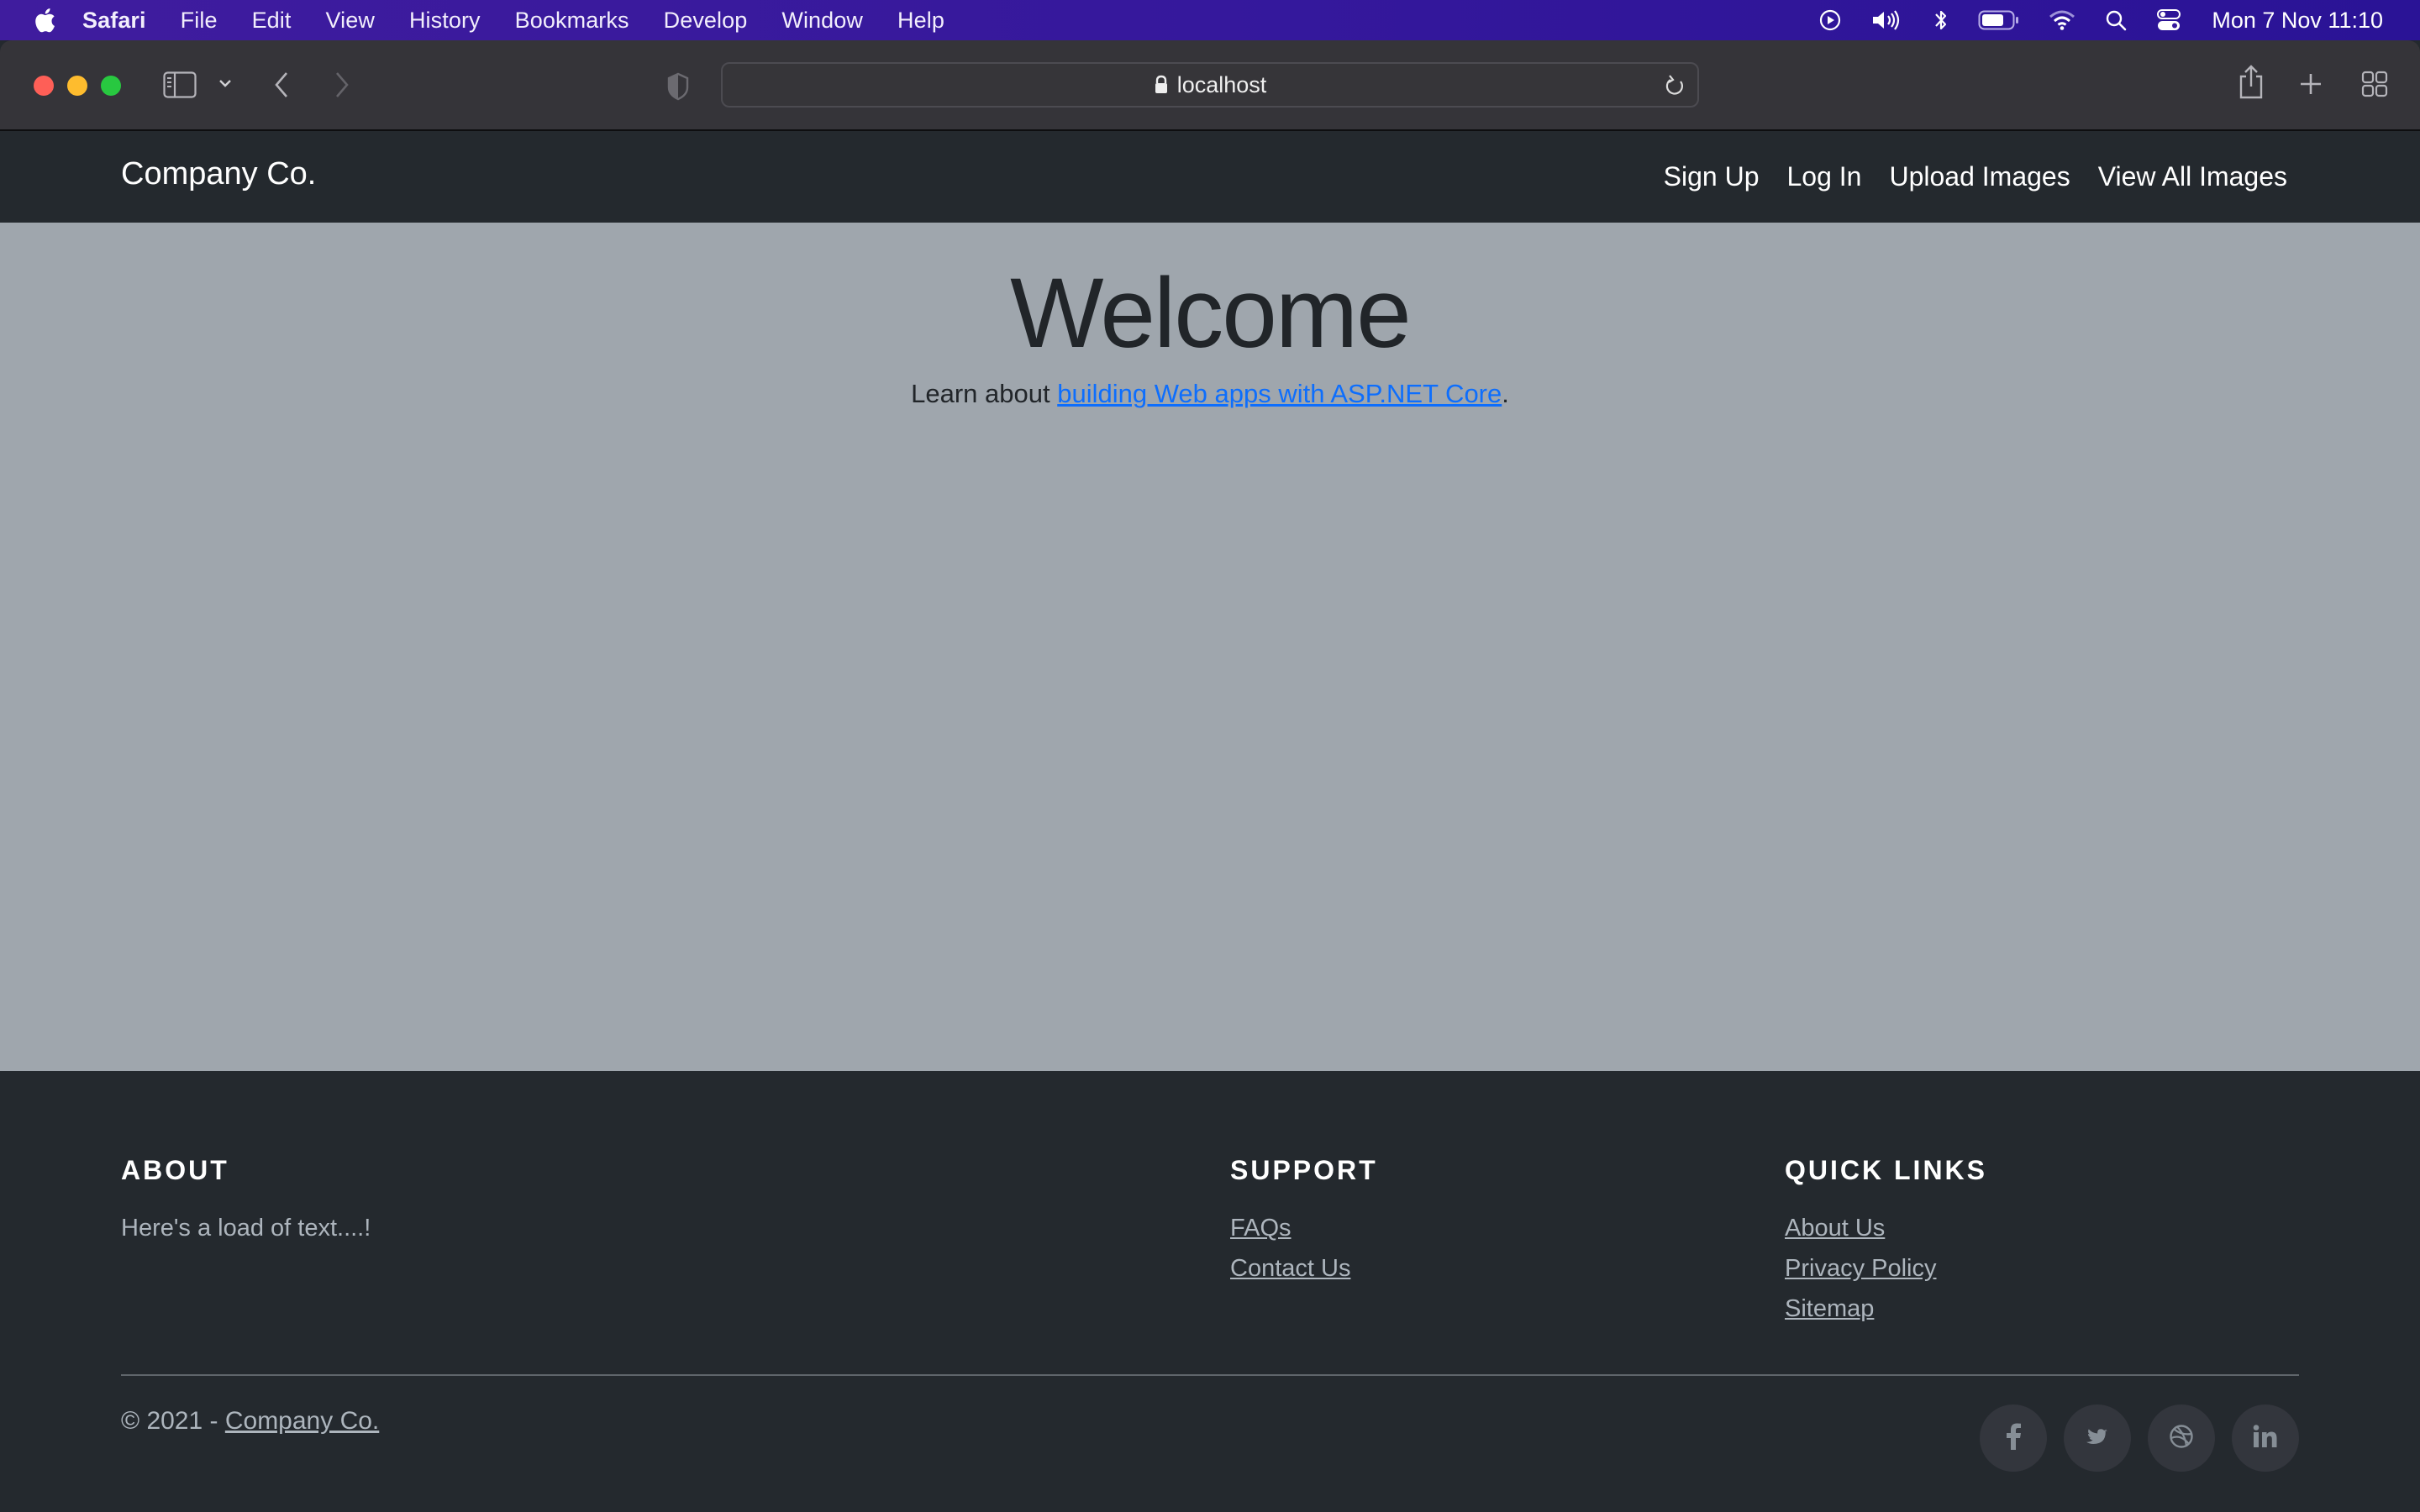  Describe the element at coordinates (2168, 20) in the screenshot. I see `control-center-icon` at that location.